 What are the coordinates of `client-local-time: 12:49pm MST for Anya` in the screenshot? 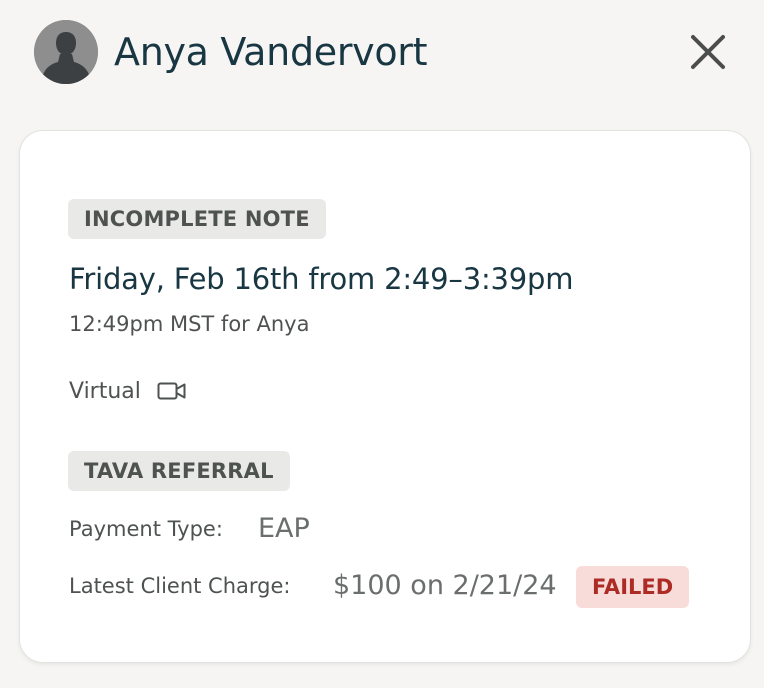 It's located at (189, 324).